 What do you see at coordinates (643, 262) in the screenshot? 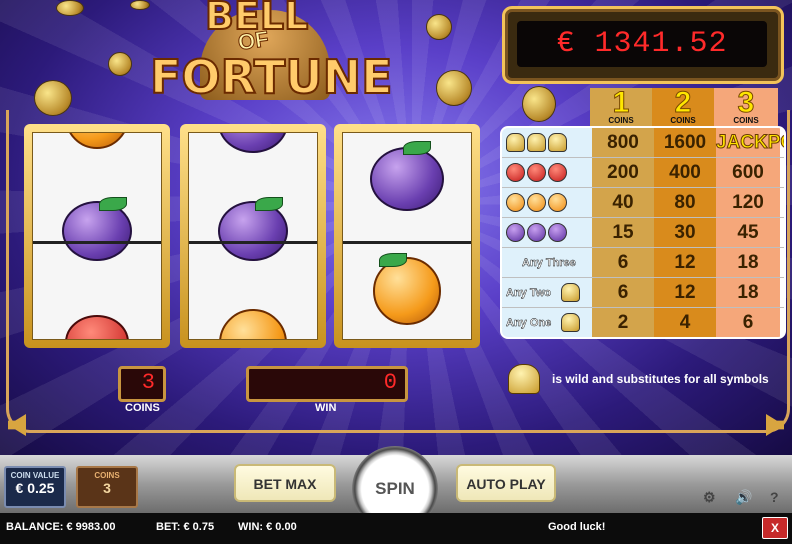
I see `paytable-row: Any Three 6 12 18` at bounding box center [643, 262].